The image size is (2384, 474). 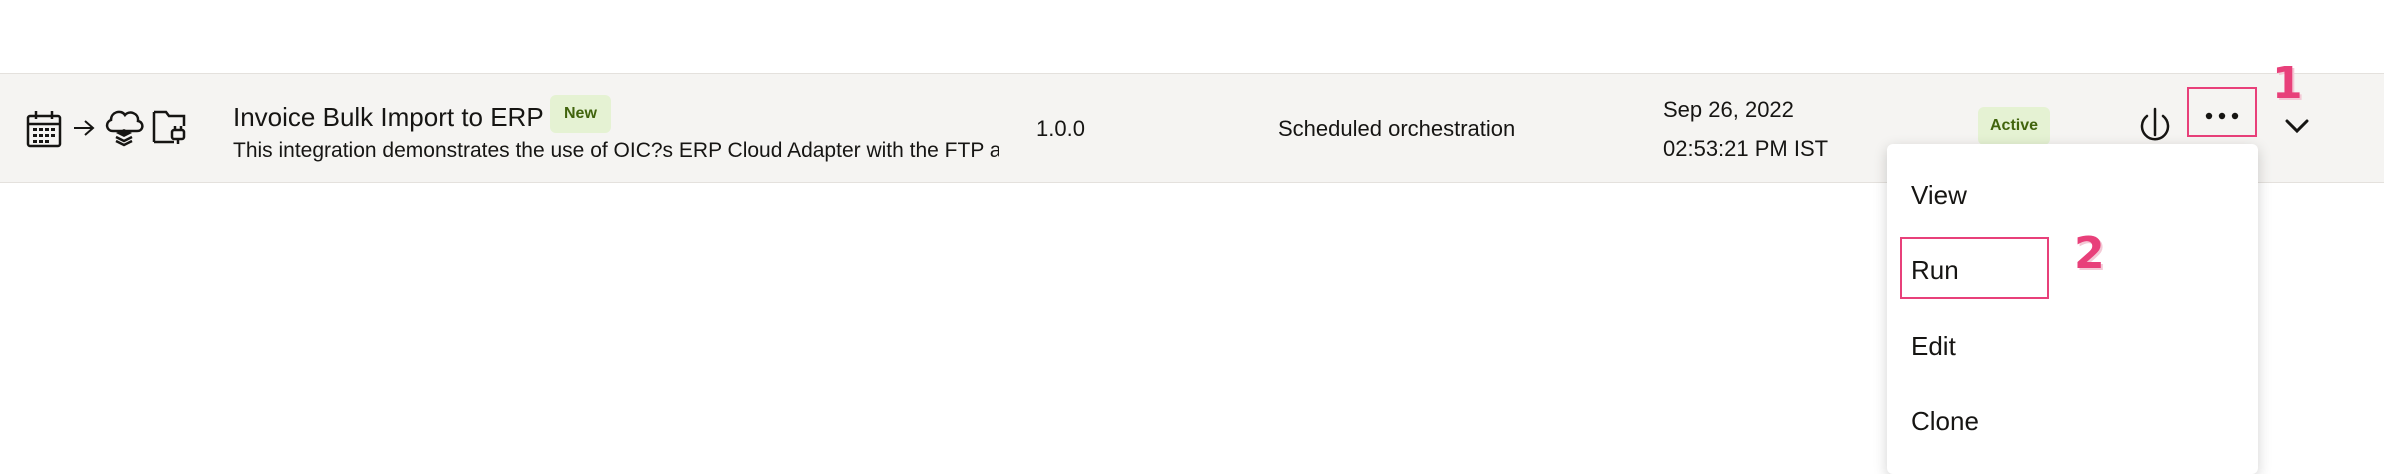 I want to click on new-badge: New, so click(x=580, y=114).